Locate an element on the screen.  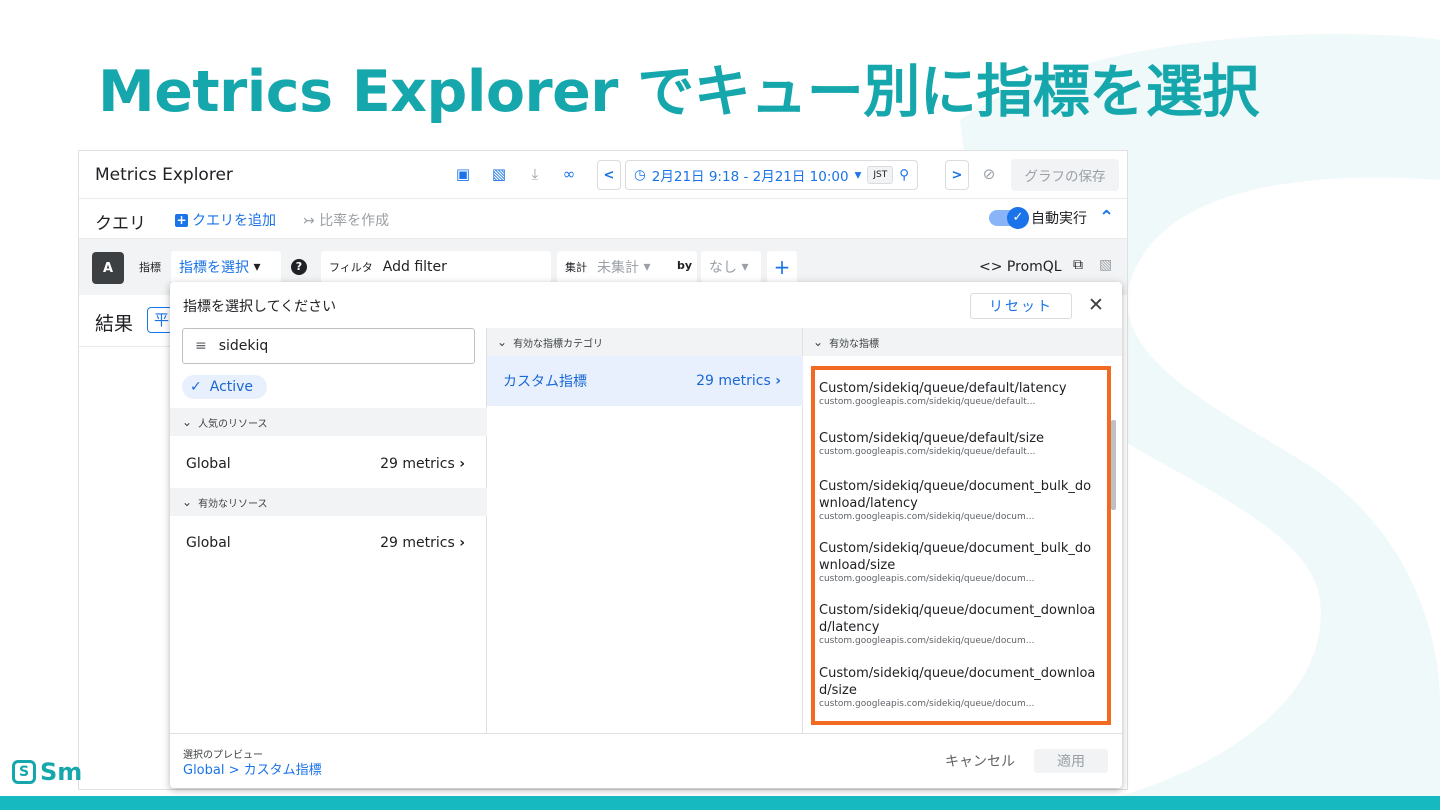
results-label: 結果 is located at coordinates (114, 324).